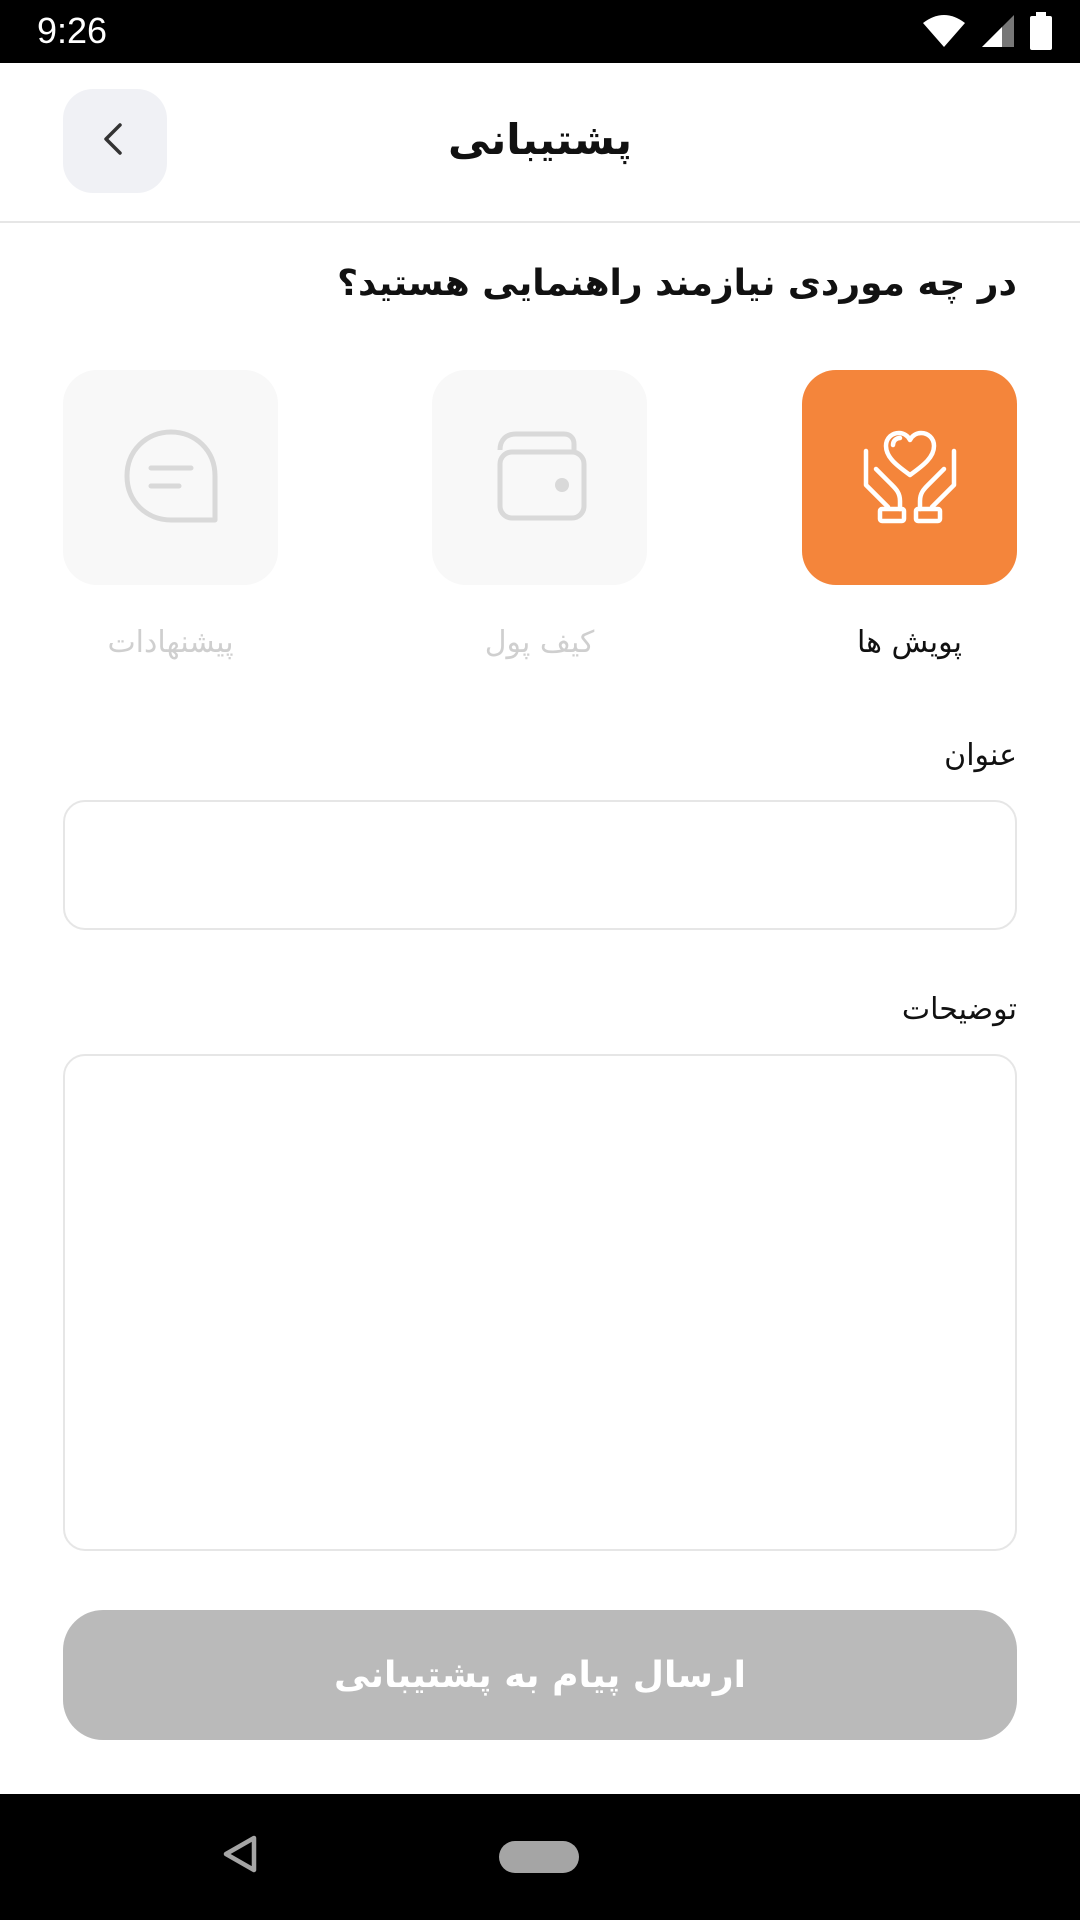  I want to click on category-wallet-tile, so click(539, 477).